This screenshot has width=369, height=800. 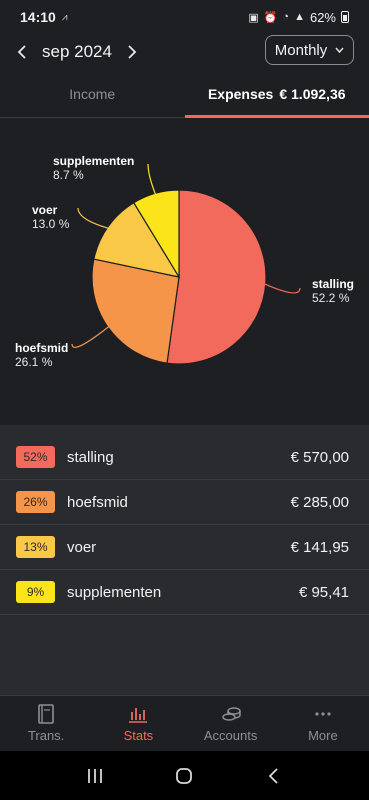 I want to click on home-icon, so click(x=184, y=776).